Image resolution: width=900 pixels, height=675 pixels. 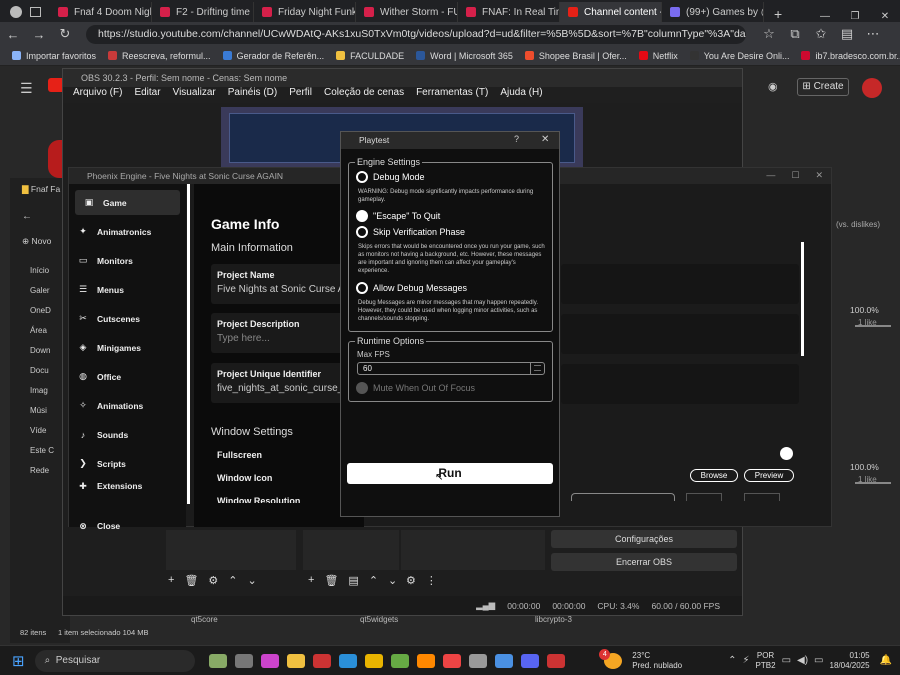 What do you see at coordinates (171, 580) in the screenshot?
I see `add-scene-icon: +` at bounding box center [171, 580].